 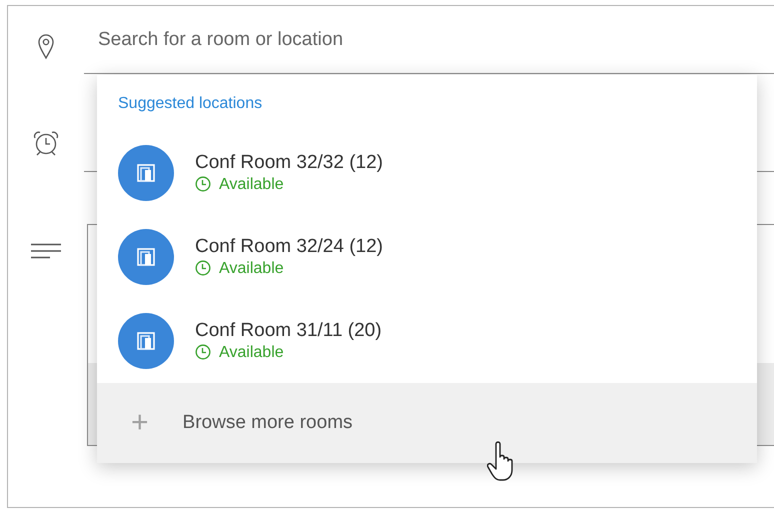 What do you see at coordinates (289, 247) in the screenshot?
I see `room-name: Conf Room 32/24 (12)` at bounding box center [289, 247].